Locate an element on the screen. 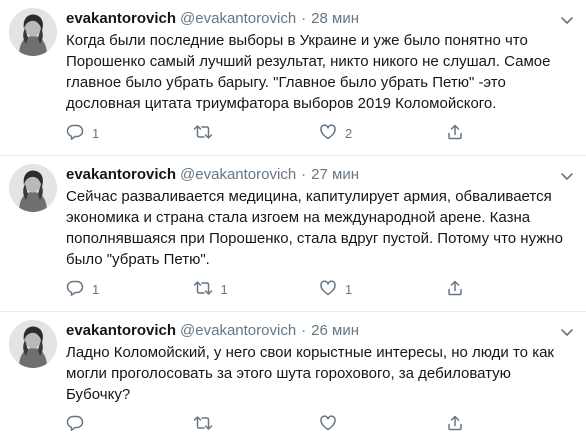 This screenshot has height=446, width=586. timestamp: 27 мин is located at coordinates (335, 174).